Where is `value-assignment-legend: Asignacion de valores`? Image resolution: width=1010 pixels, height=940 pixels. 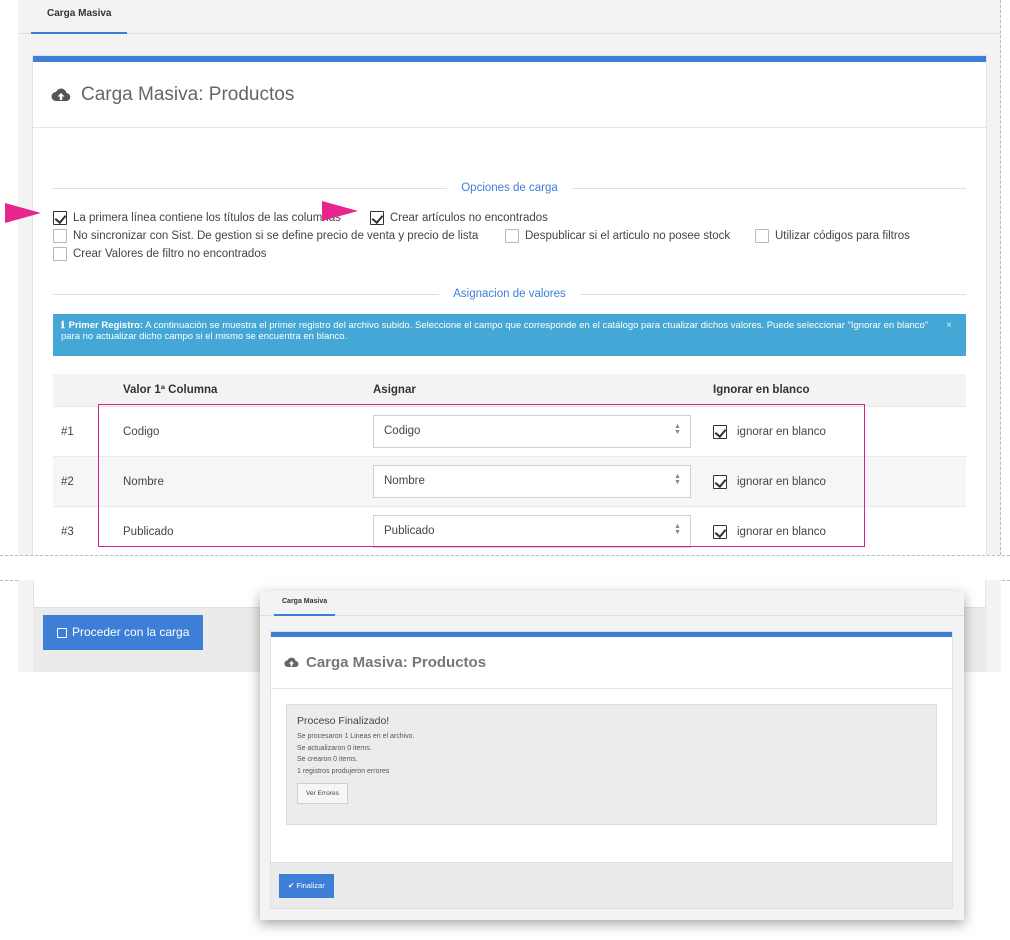 value-assignment-legend: Asignacion de valores is located at coordinates (510, 294).